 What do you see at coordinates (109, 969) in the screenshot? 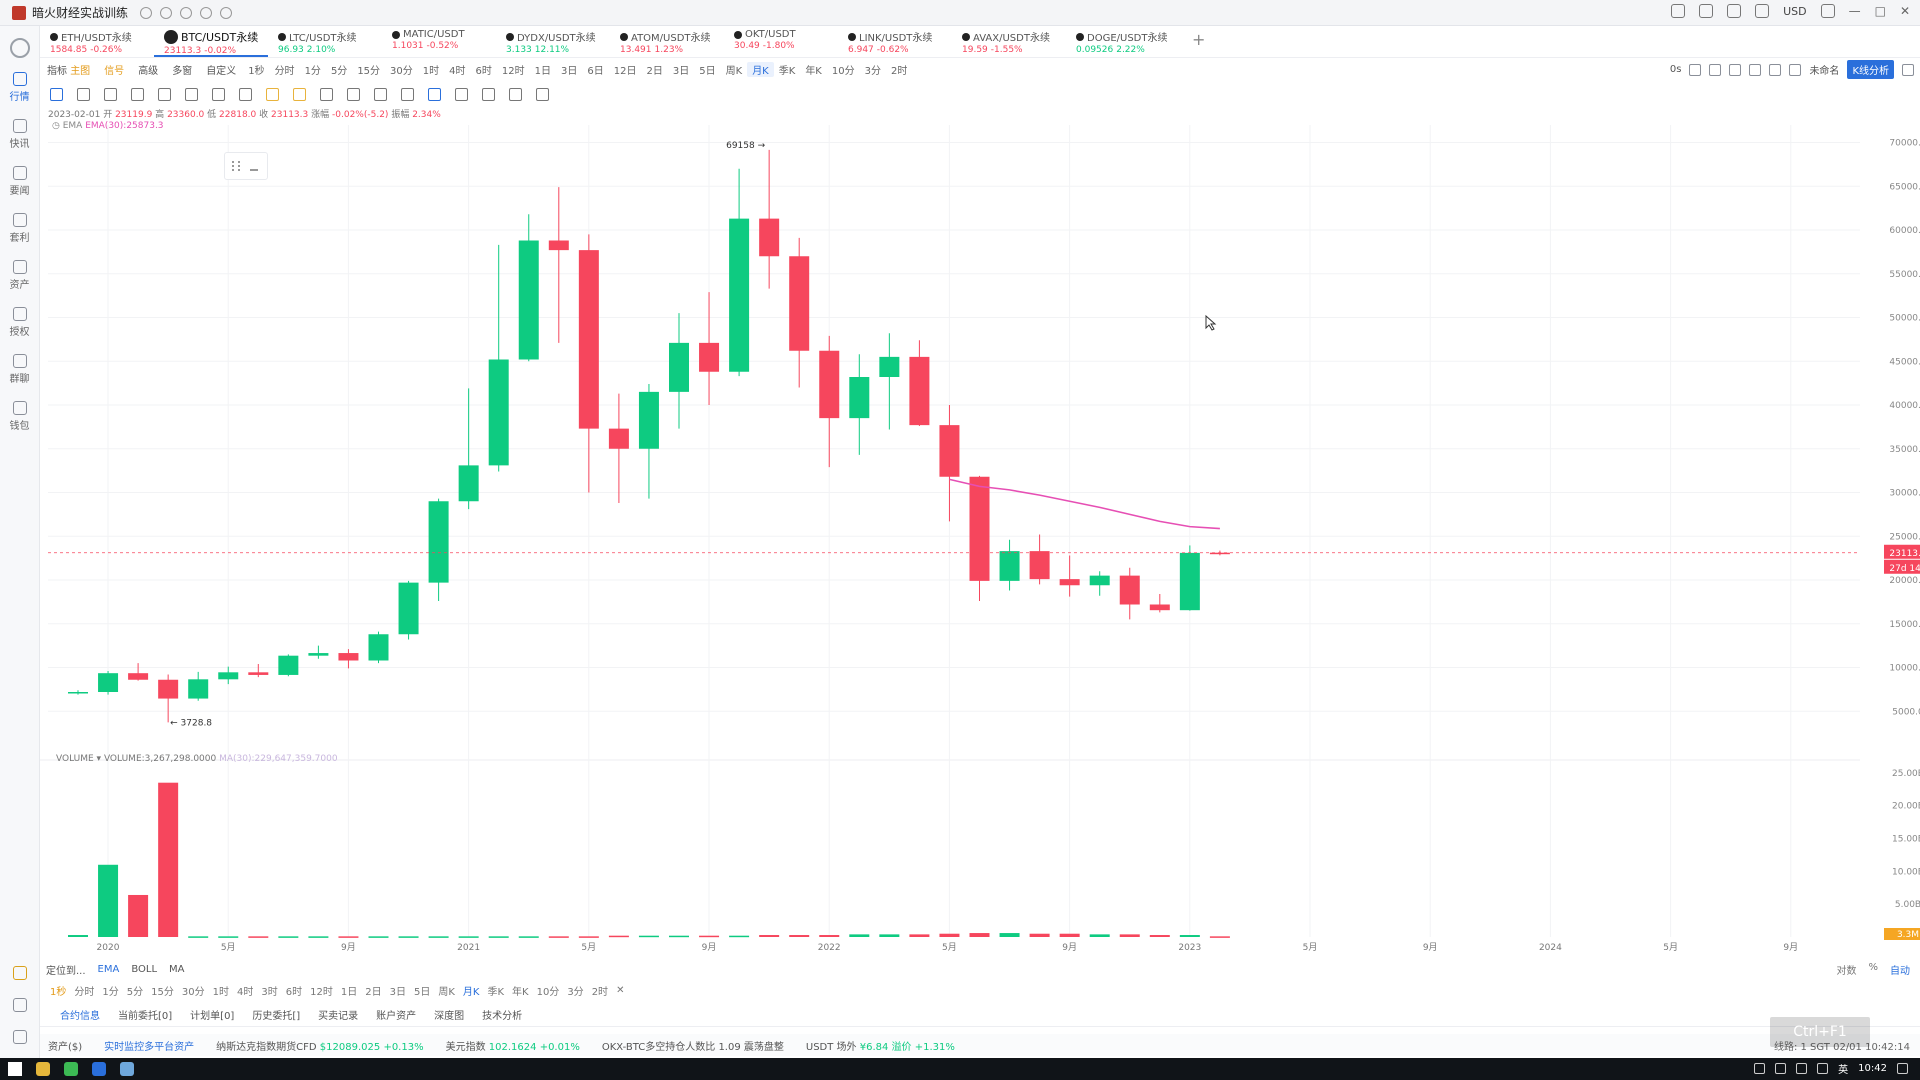
I see `ema-indicator-button: EMA` at bounding box center [109, 969].